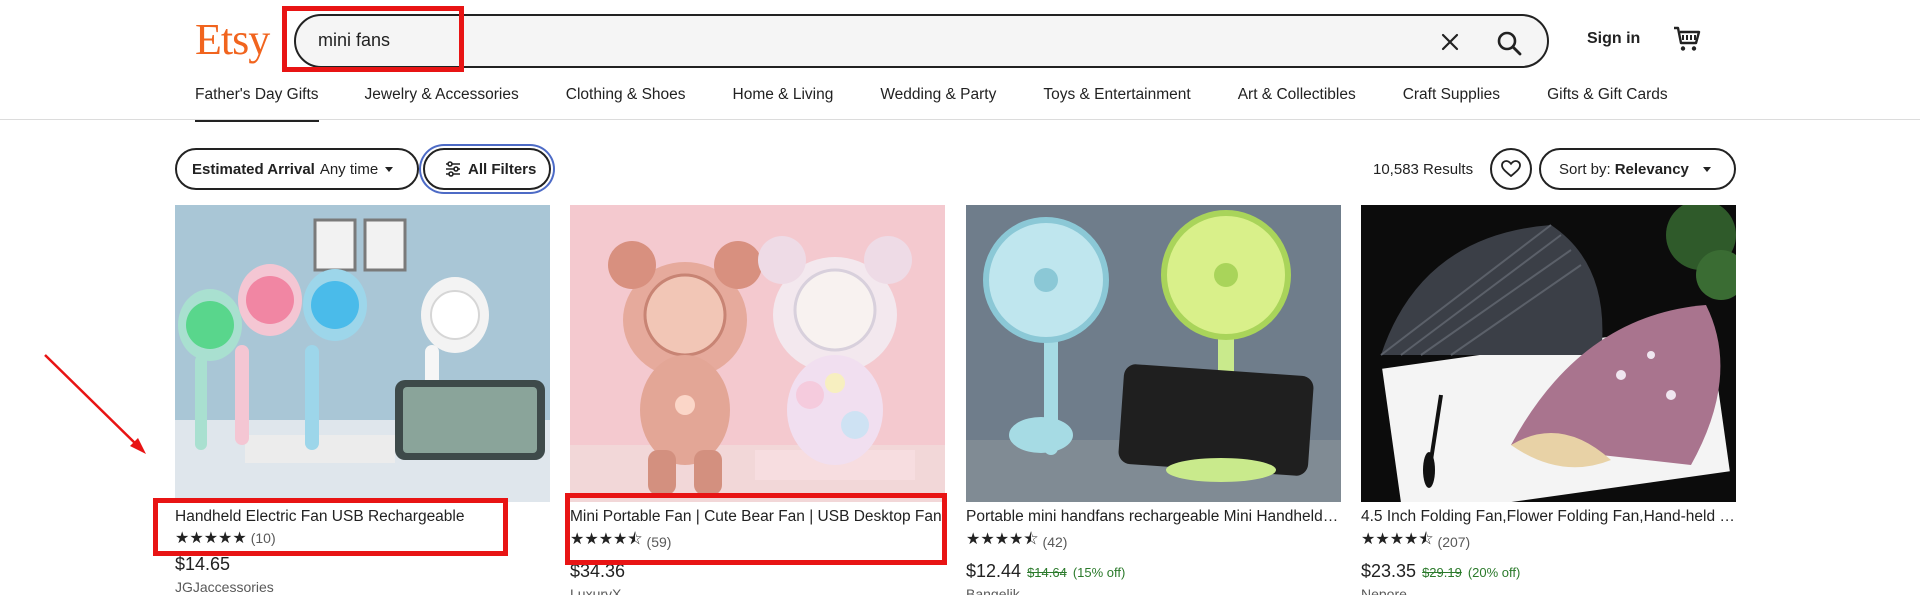 Image resolution: width=1920 pixels, height=595 pixels. What do you see at coordinates (257, 104) in the screenshot?
I see `nav-item-fathers-day-gifts: Father's Day Gifts` at bounding box center [257, 104].